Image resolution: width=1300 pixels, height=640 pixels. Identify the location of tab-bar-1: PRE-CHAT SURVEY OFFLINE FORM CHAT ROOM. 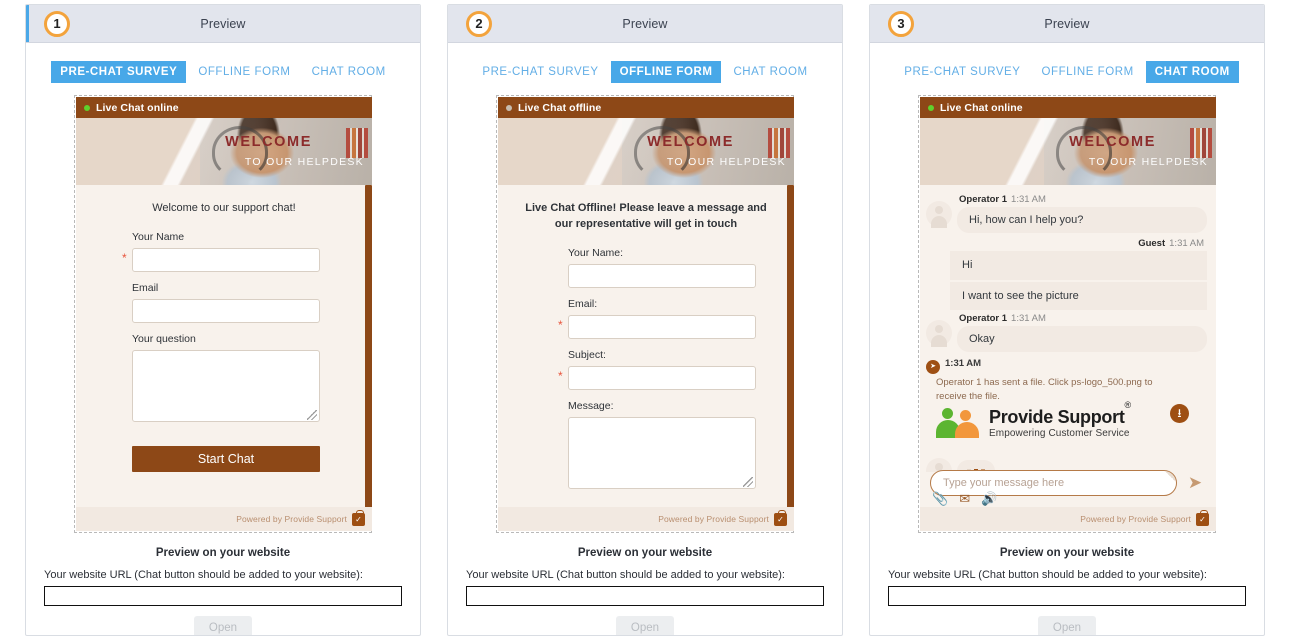
(223, 69).